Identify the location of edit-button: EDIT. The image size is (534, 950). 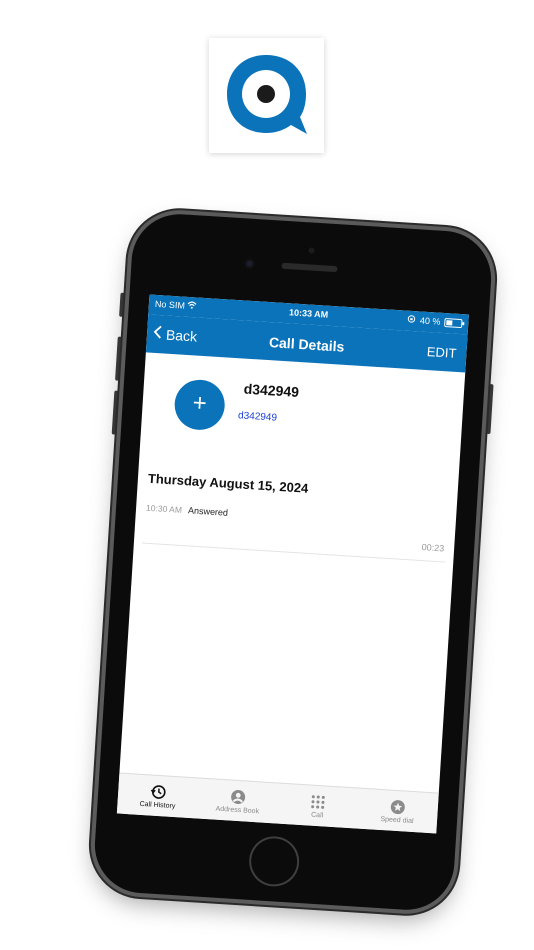
(441, 352).